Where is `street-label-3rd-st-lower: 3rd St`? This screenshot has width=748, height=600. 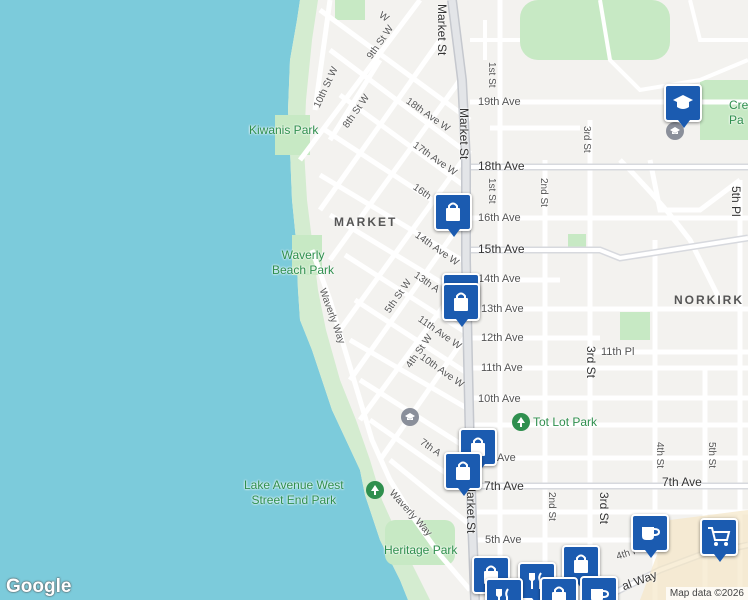
street-label-3rd-st-lower: 3rd St is located at coordinates (591, 362).